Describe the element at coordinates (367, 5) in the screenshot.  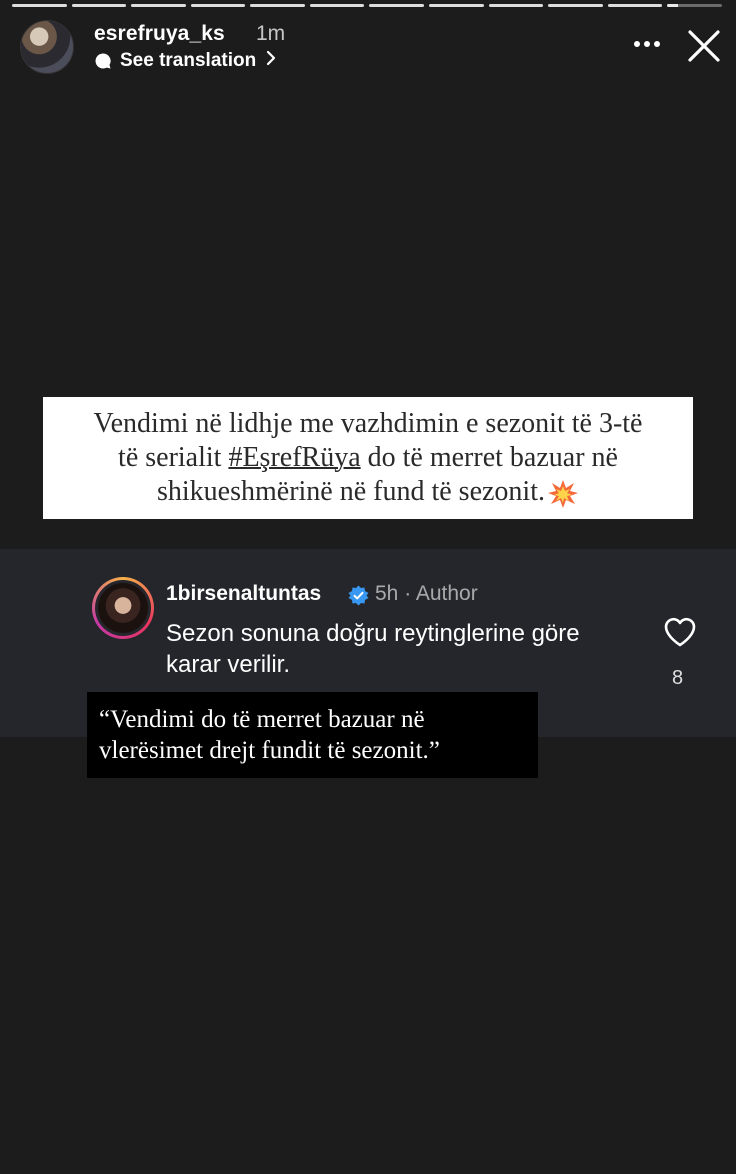
I see `story-progress-bar` at that location.